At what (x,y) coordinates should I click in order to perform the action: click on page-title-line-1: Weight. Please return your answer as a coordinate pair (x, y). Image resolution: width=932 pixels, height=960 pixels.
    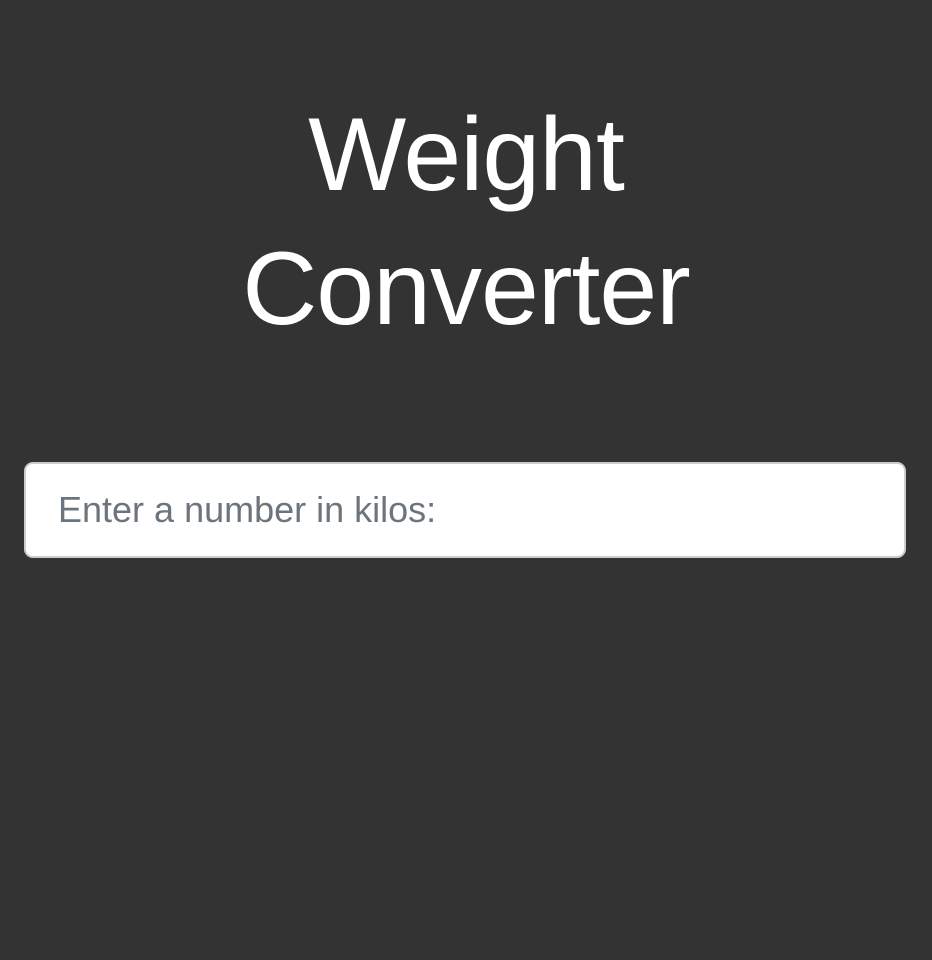
    Looking at the image, I should click on (466, 155).